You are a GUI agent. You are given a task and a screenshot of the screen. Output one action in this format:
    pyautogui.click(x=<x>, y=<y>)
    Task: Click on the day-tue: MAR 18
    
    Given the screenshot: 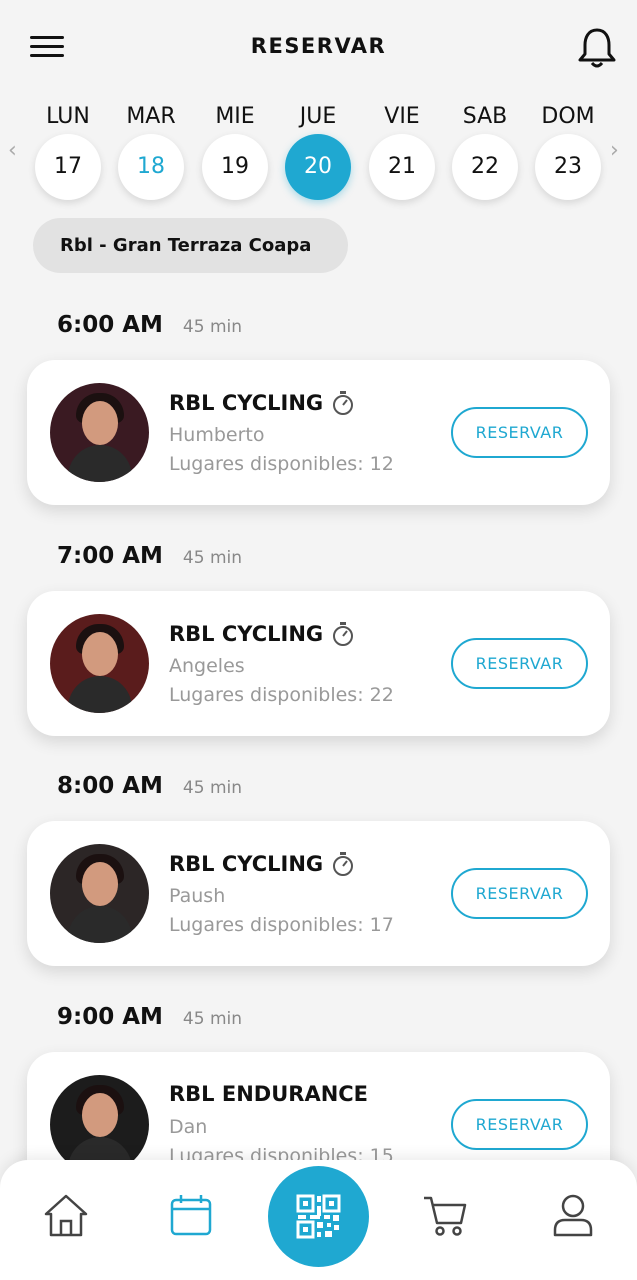 What is the action you would take?
    pyautogui.click(x=151, y=150)
    